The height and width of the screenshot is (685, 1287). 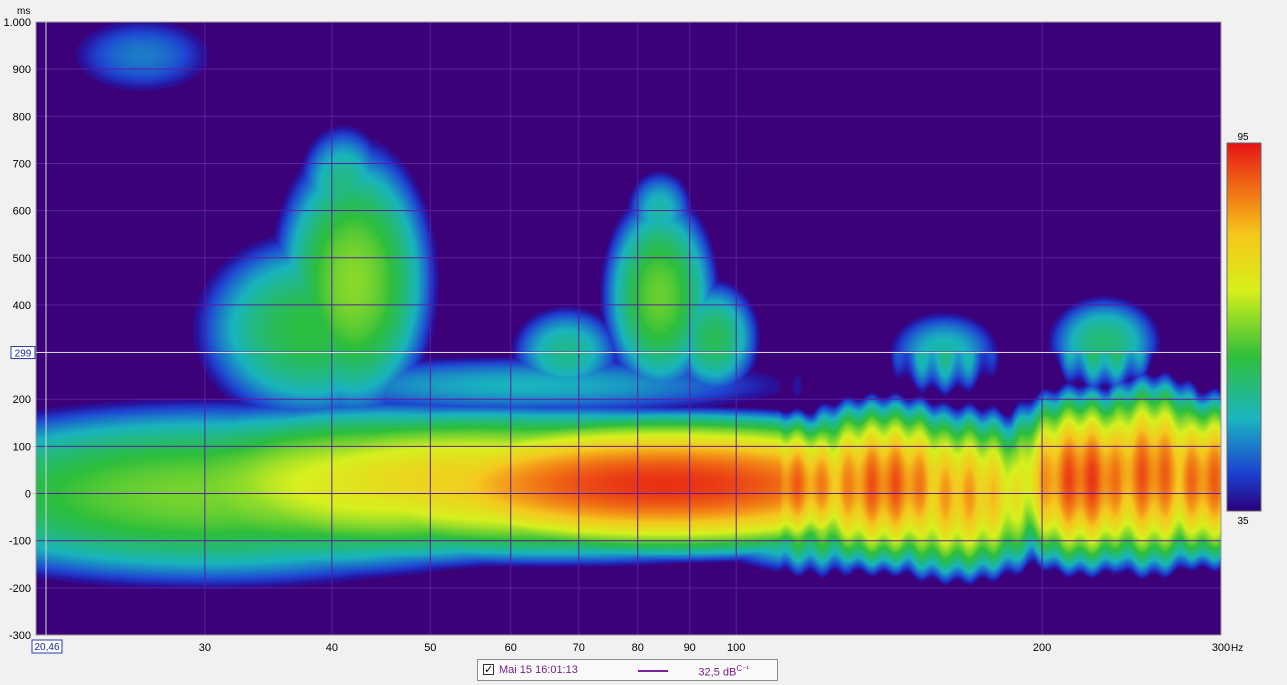 I want to click on y-tick-label: -200, so click(x=20, y=589).